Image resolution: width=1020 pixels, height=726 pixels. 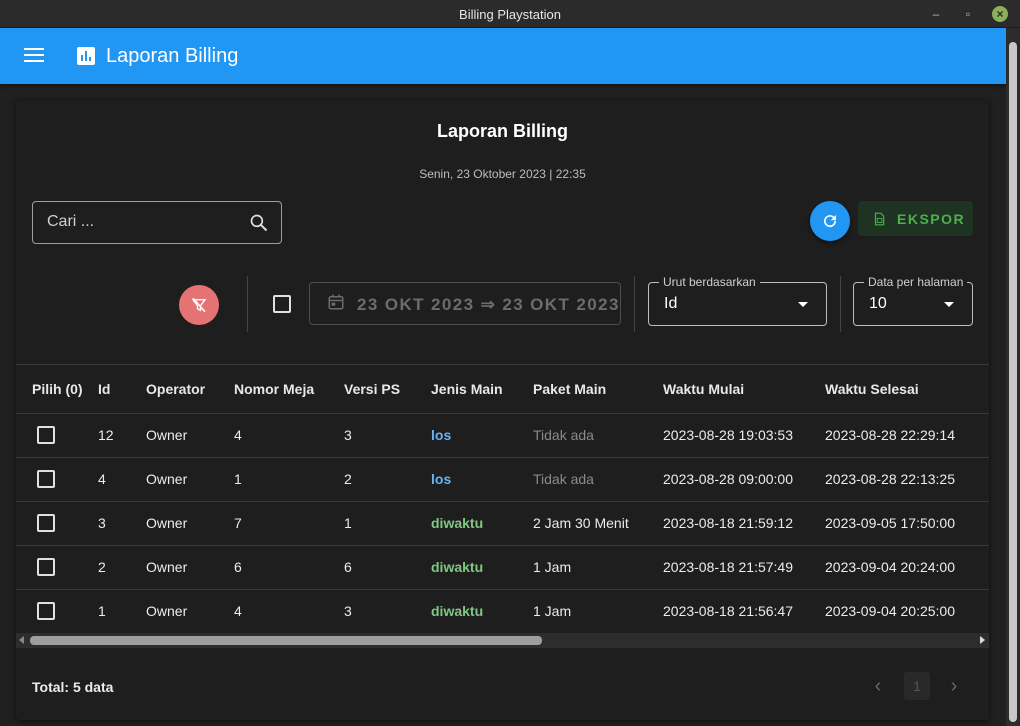 I want to click on report-date: Senin, 23 Oktober 2023 | 22:35, so click(x=502, y=174).